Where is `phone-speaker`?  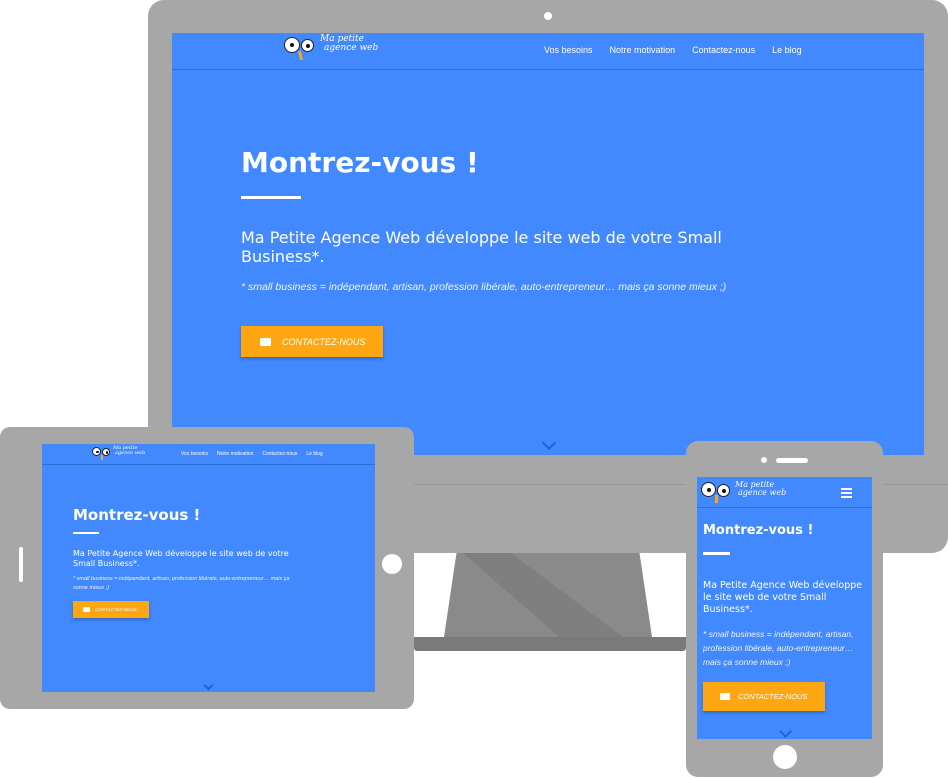
phone-speaker is located at coordinates (792, 460).